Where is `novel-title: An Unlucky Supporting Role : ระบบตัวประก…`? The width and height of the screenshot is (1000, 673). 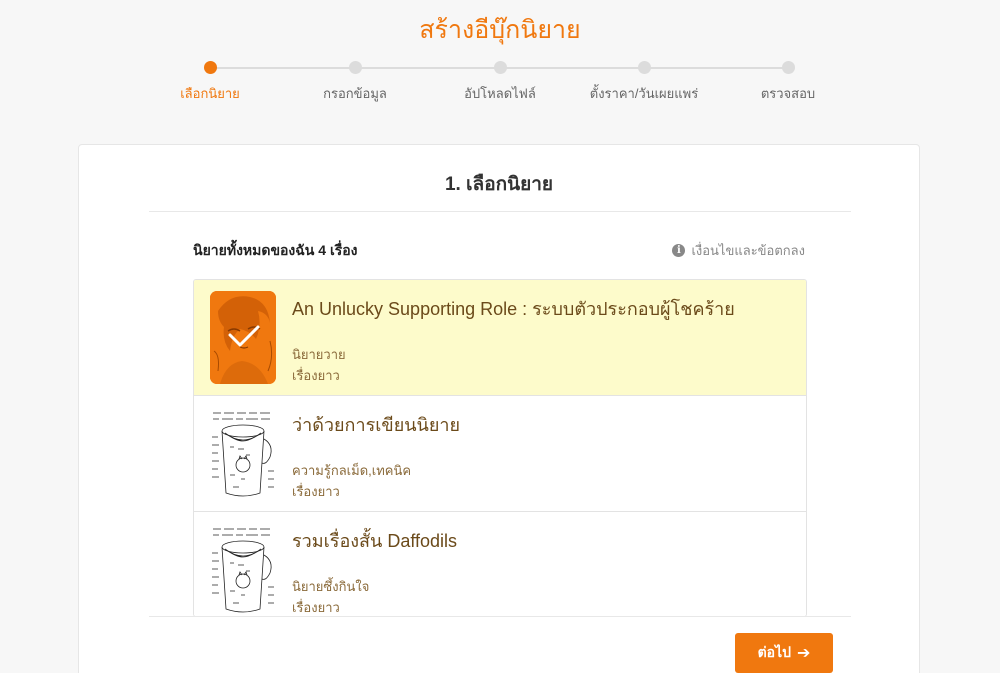 novel-title: An Unlucky Supporting Role : ระบบตัวประก… is located at coordinates (513, 309).